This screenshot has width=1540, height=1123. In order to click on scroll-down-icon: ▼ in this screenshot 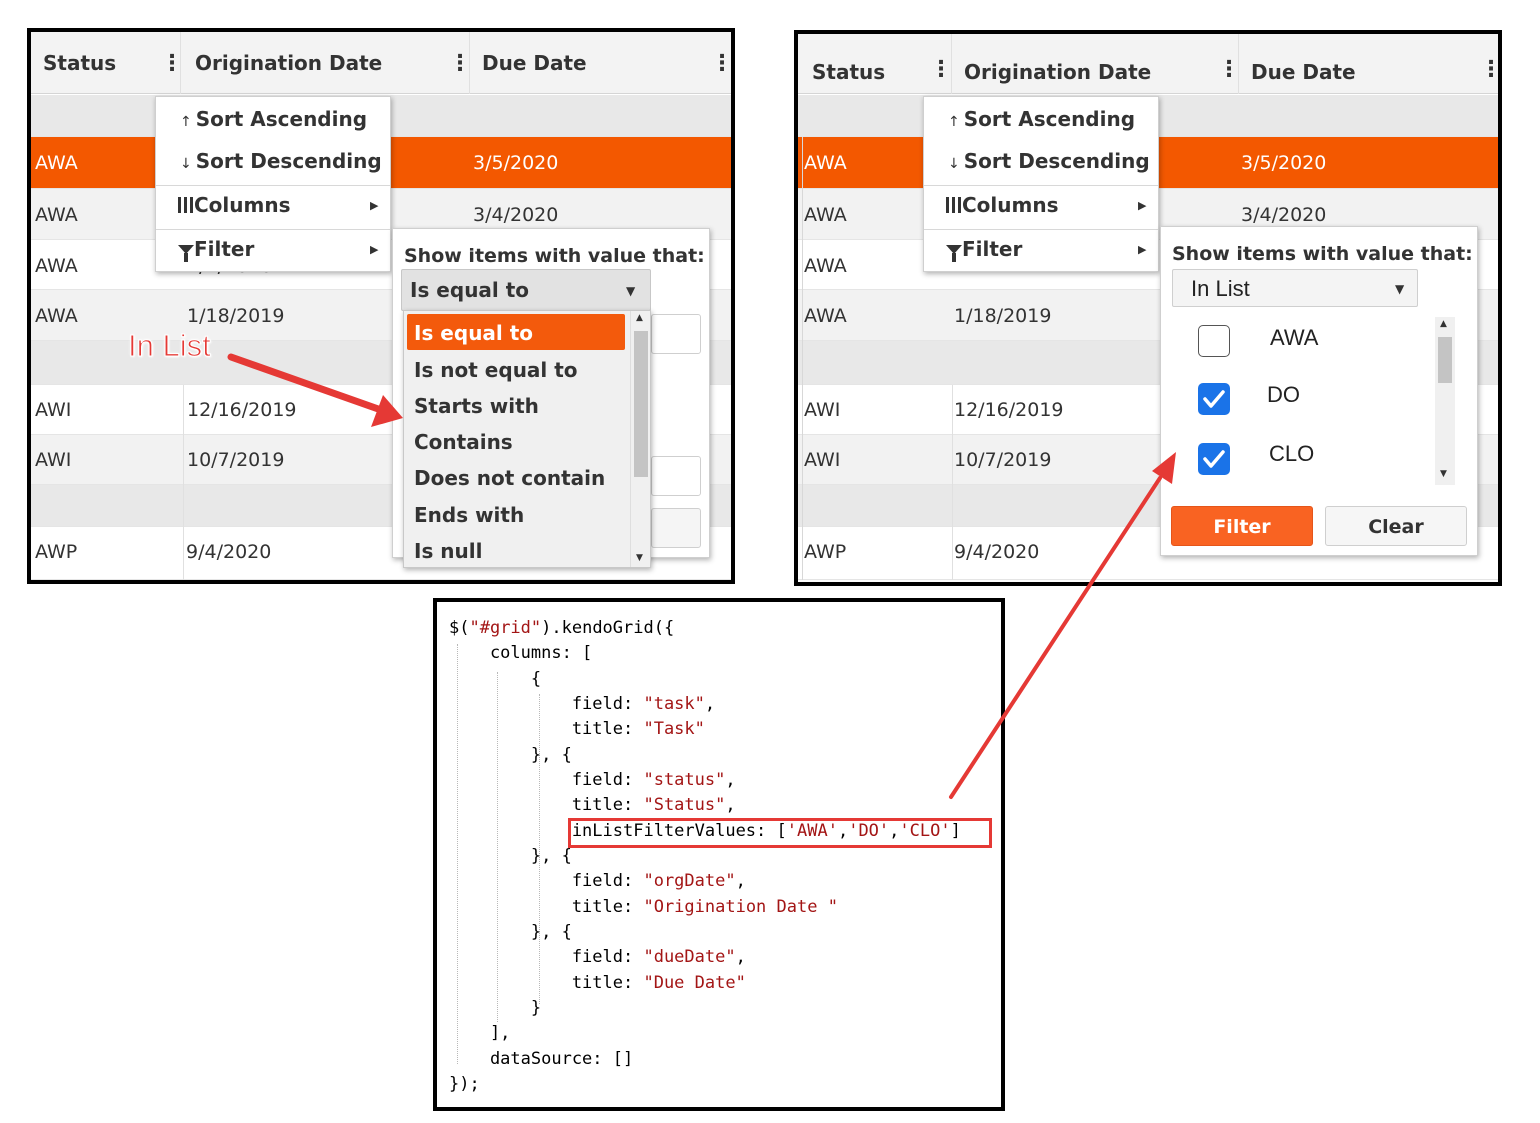, I will do `click(1443, 474)`.